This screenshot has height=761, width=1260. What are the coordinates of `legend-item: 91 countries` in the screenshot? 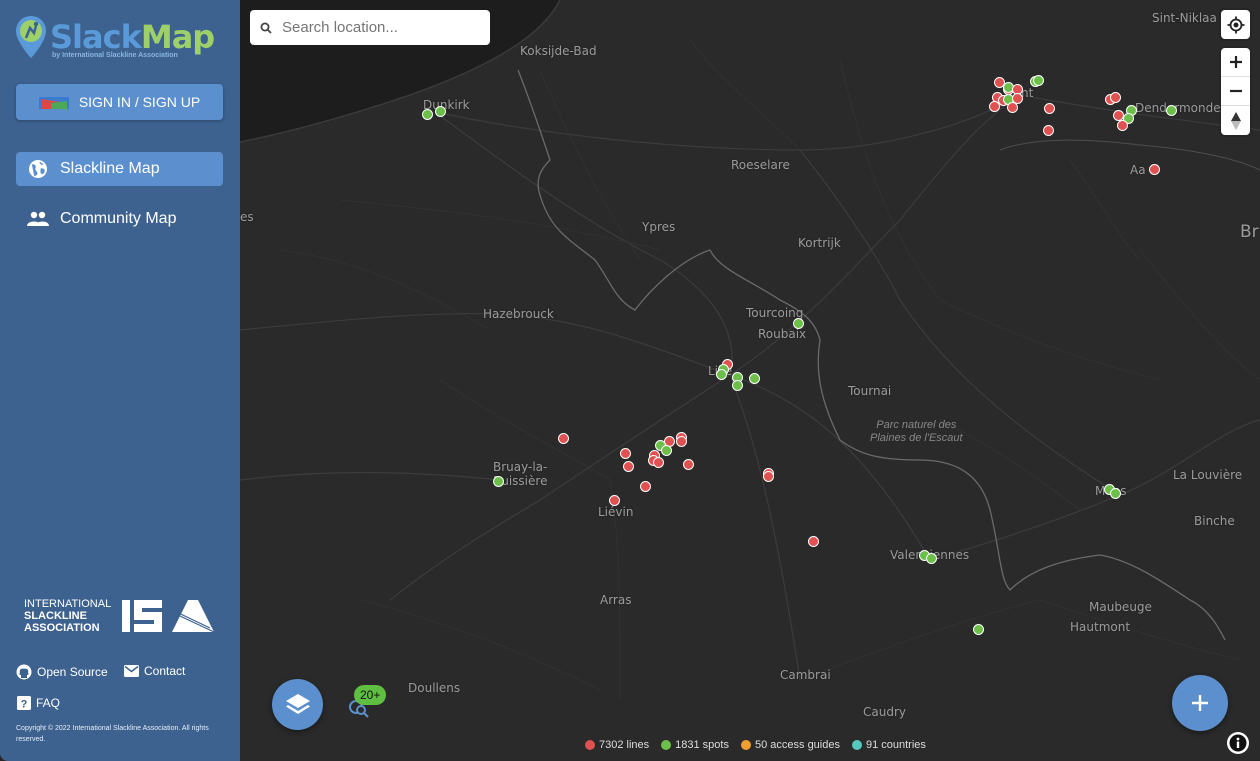 It's located at (888, 745).